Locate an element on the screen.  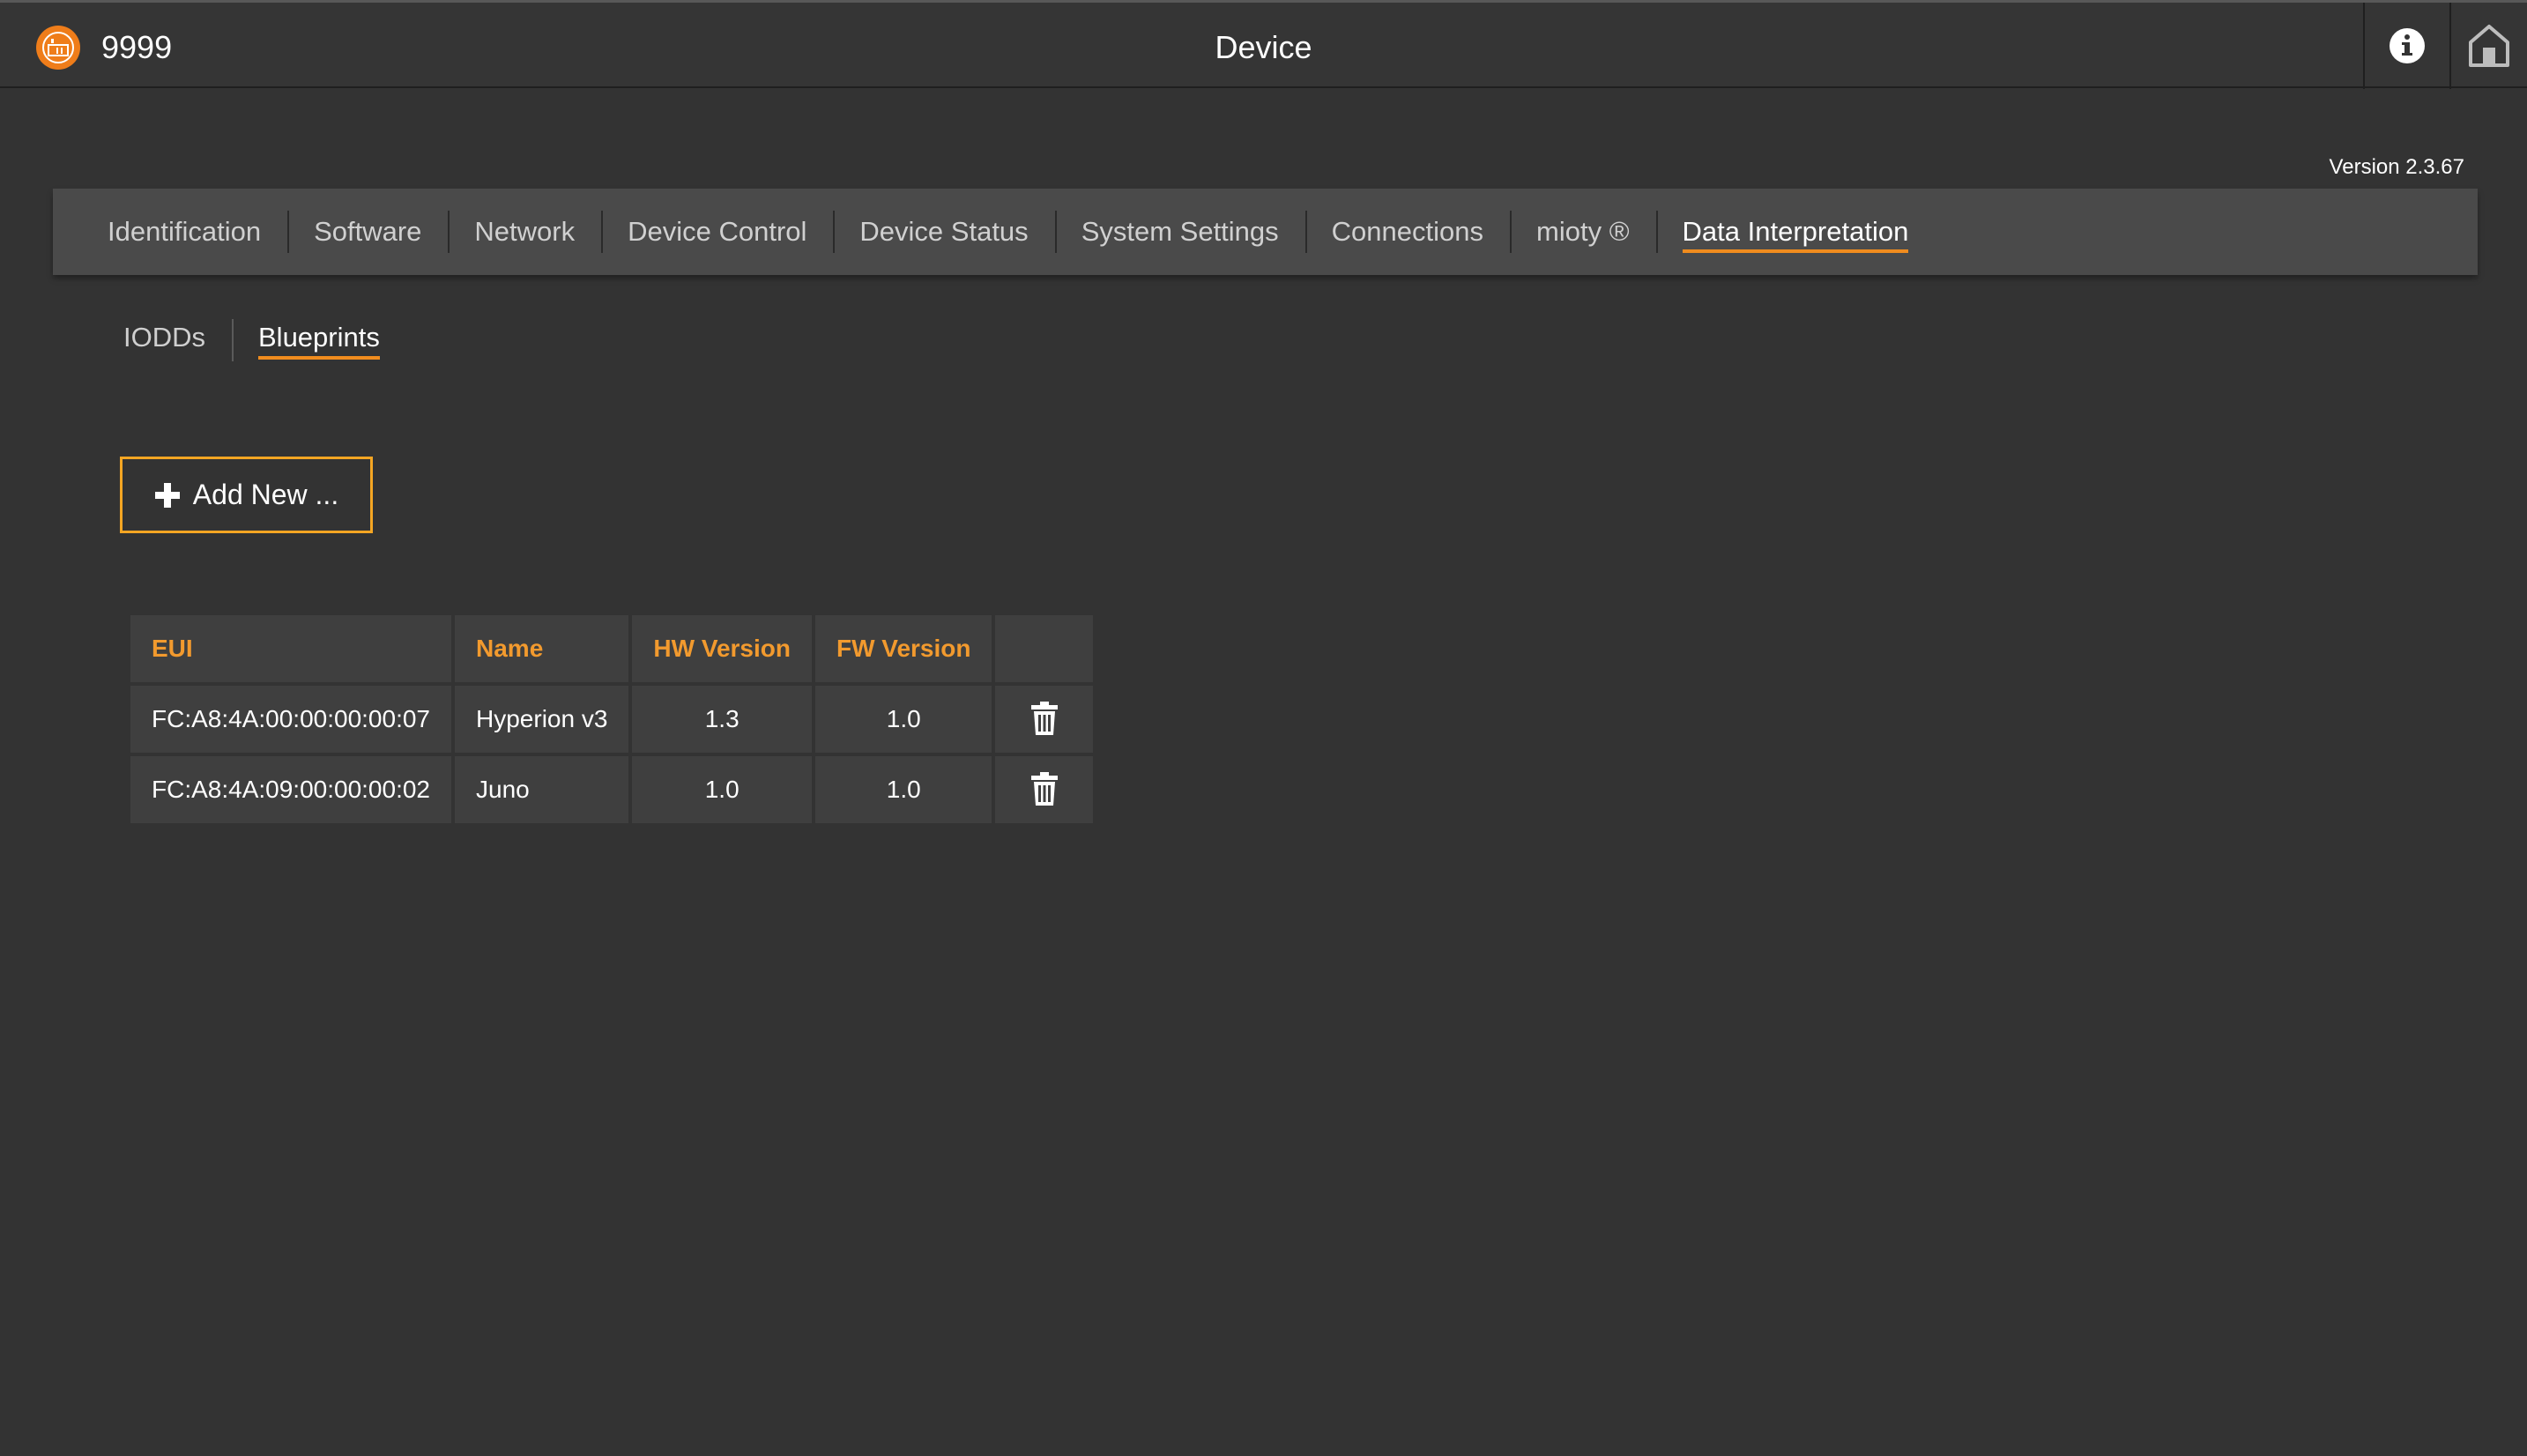
tab-network: Network is located at coordinates (524, 232).